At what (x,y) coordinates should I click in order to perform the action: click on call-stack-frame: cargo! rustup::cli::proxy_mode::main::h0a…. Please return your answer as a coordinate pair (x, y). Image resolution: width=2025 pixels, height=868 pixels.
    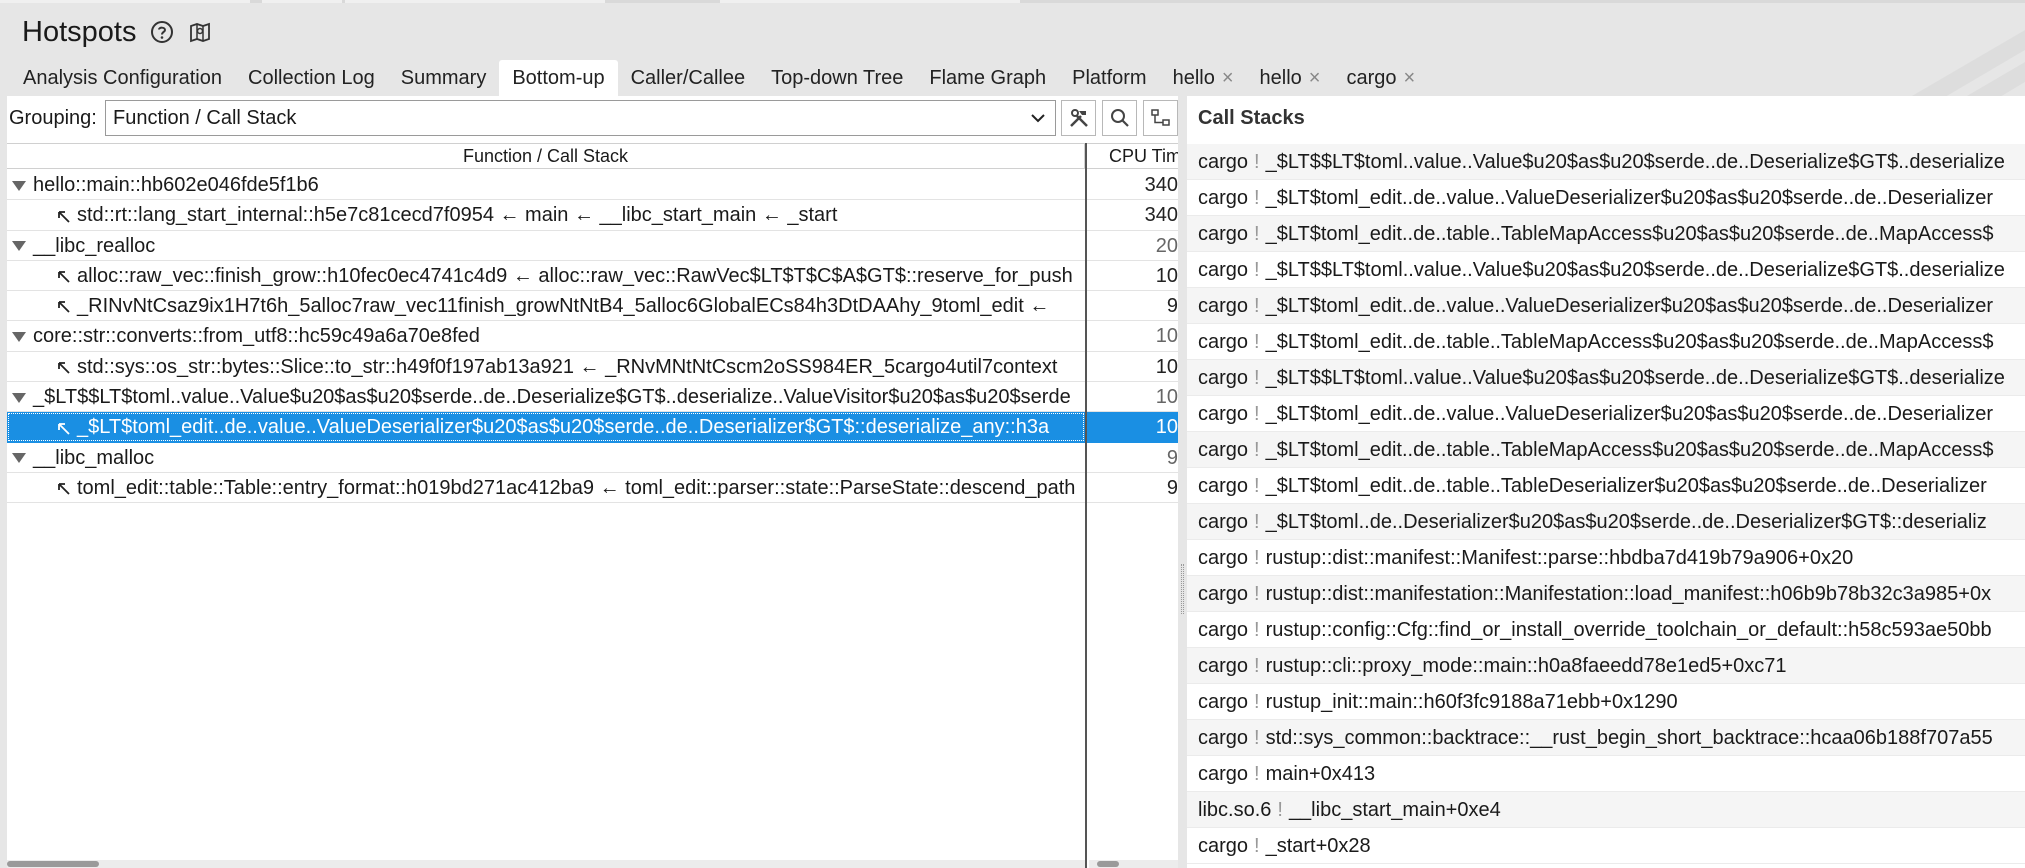
    Looking at the image, I should click on (1606, 666).